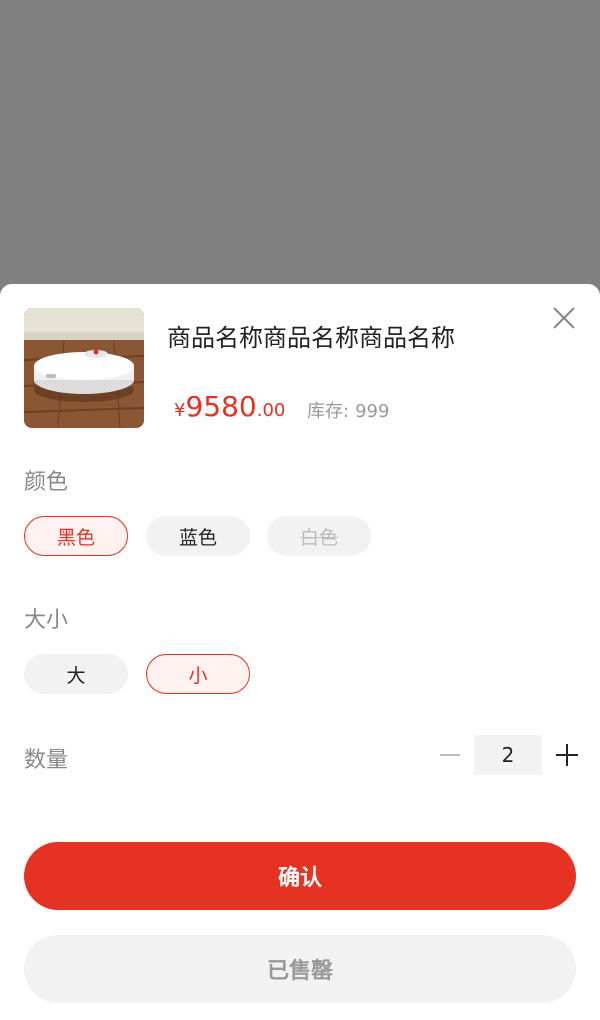 This screenshot has width=600, height=1020. I want to click on confirm-button: 确认, so click(300, 876).